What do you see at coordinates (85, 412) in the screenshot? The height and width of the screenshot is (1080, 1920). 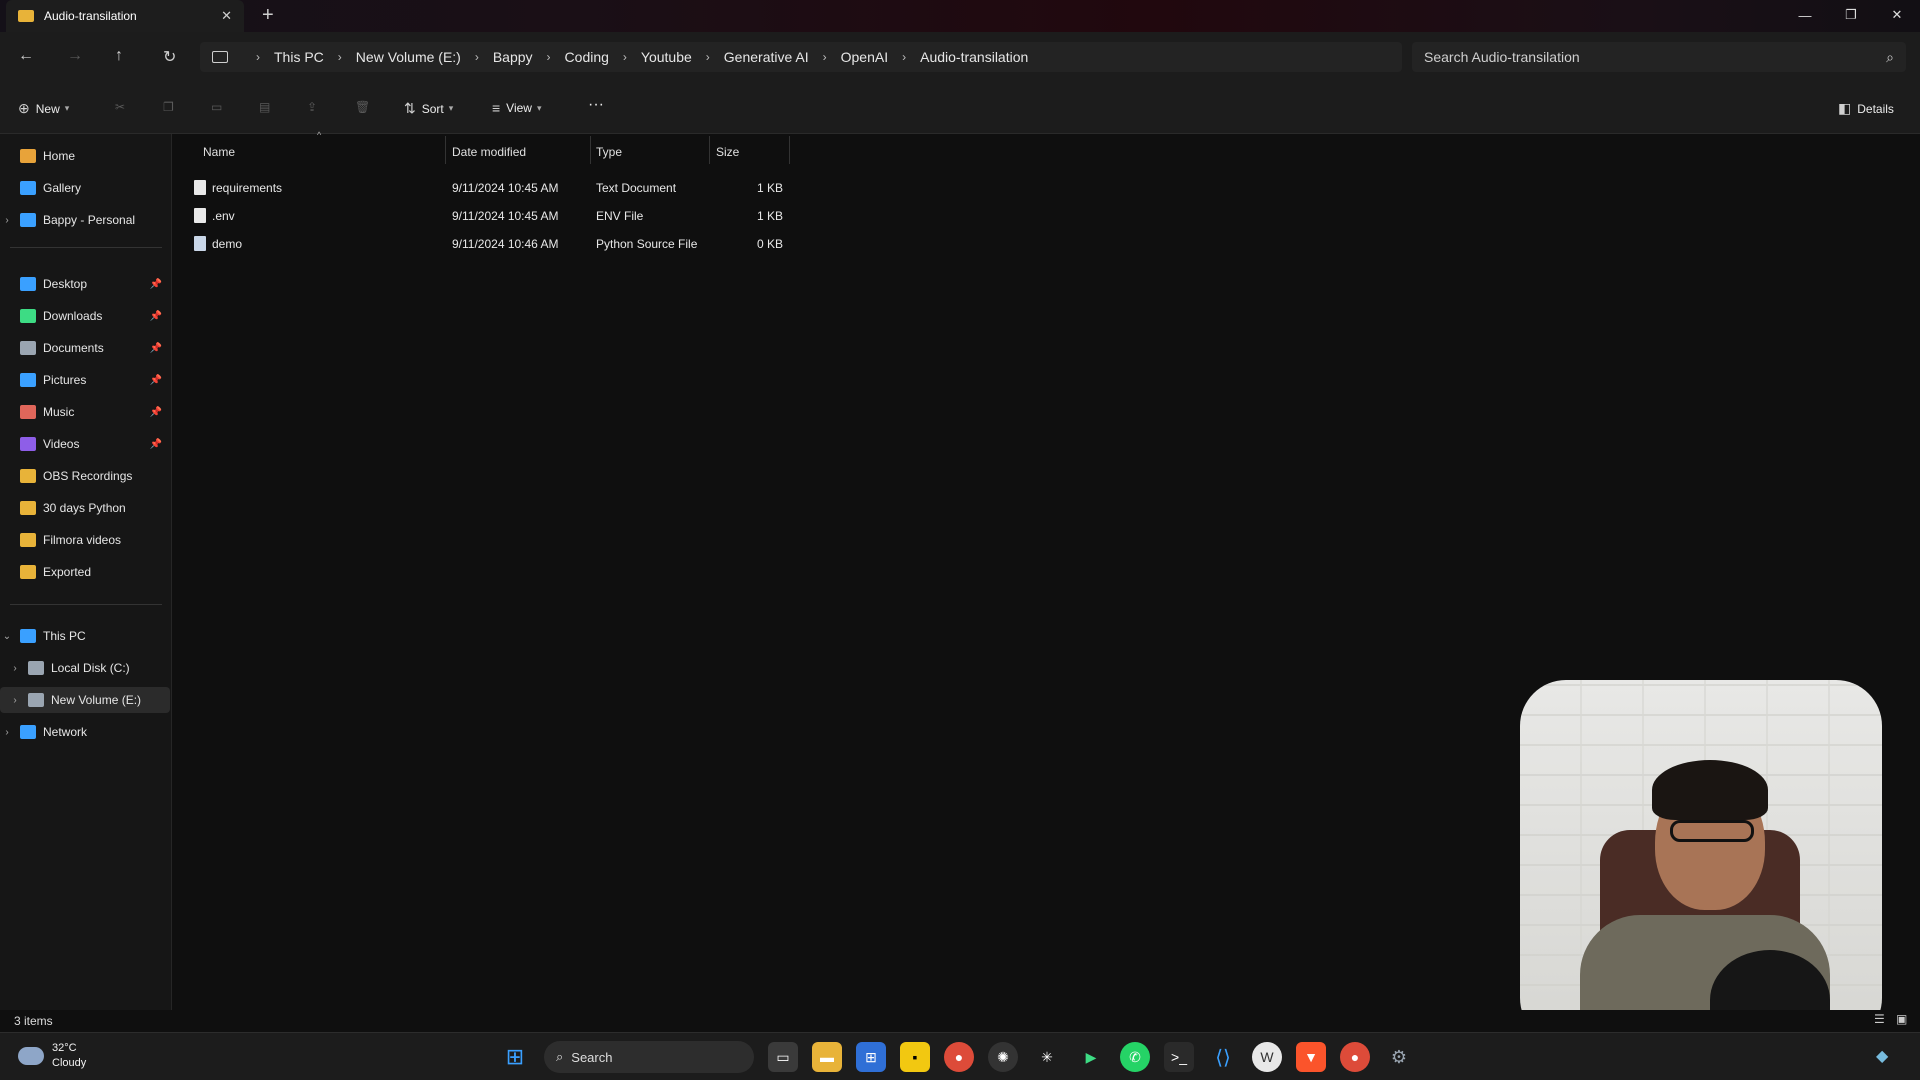 I see `sidebar-item: Music 📌` at bounding box center [85, 412].